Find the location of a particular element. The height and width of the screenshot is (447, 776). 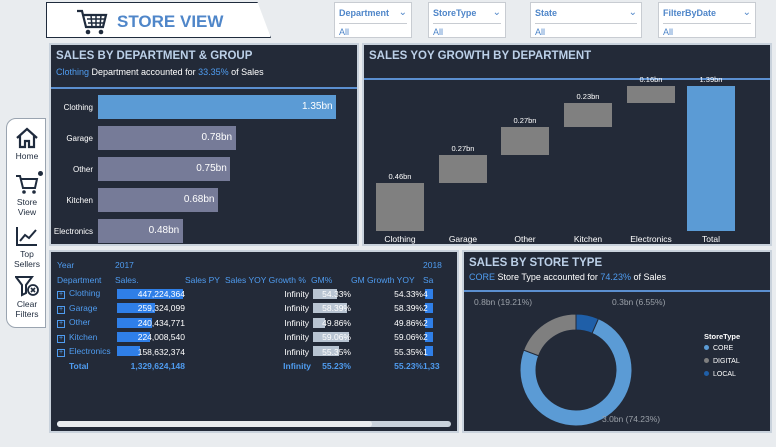

waterfall-category-label: Kitchen is located at coordinates (588, 239).